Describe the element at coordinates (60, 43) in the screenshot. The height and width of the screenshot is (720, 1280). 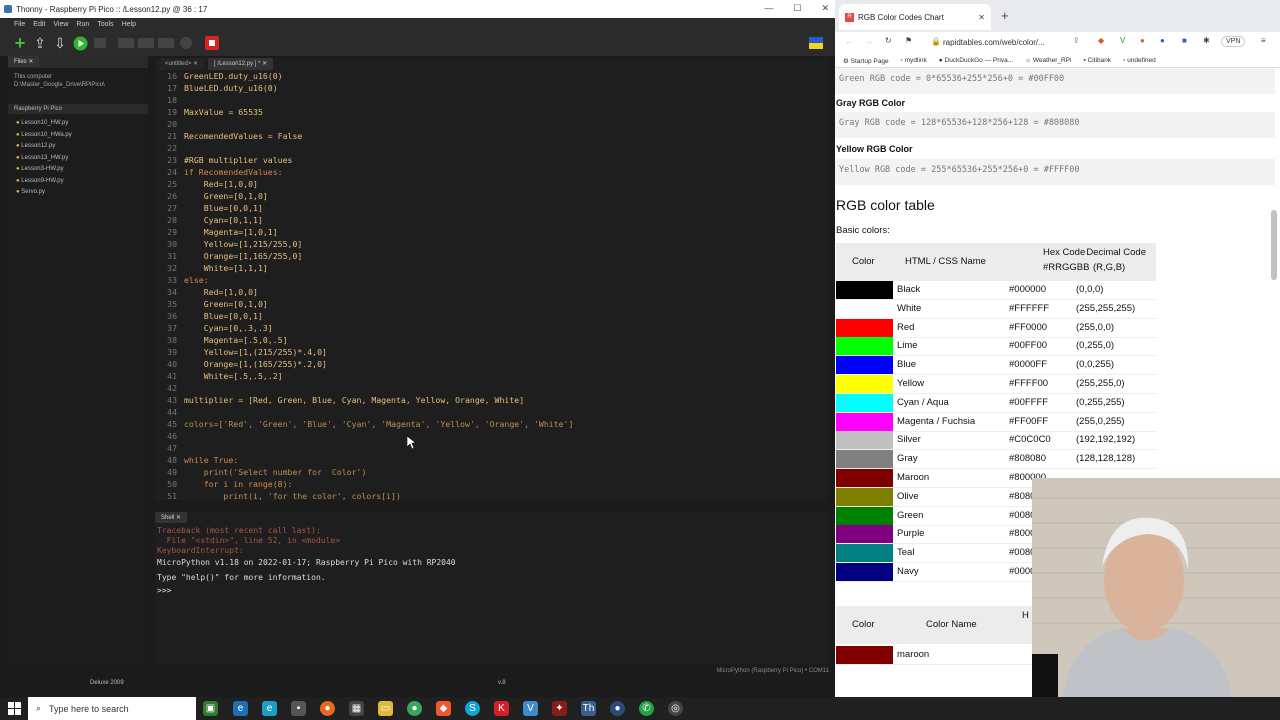
I see `save-file-button: ⇩` at that location.